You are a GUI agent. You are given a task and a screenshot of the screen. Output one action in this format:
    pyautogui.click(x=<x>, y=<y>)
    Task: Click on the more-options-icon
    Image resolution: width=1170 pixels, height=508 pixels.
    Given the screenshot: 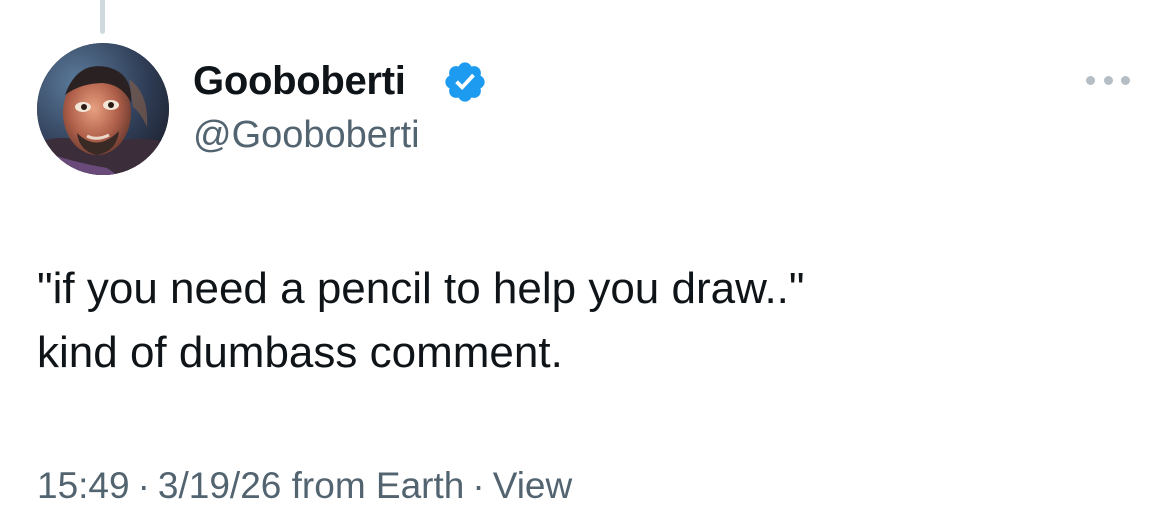 What is the action you would take?
    pyautogui.click(x=1108, y=80)
    